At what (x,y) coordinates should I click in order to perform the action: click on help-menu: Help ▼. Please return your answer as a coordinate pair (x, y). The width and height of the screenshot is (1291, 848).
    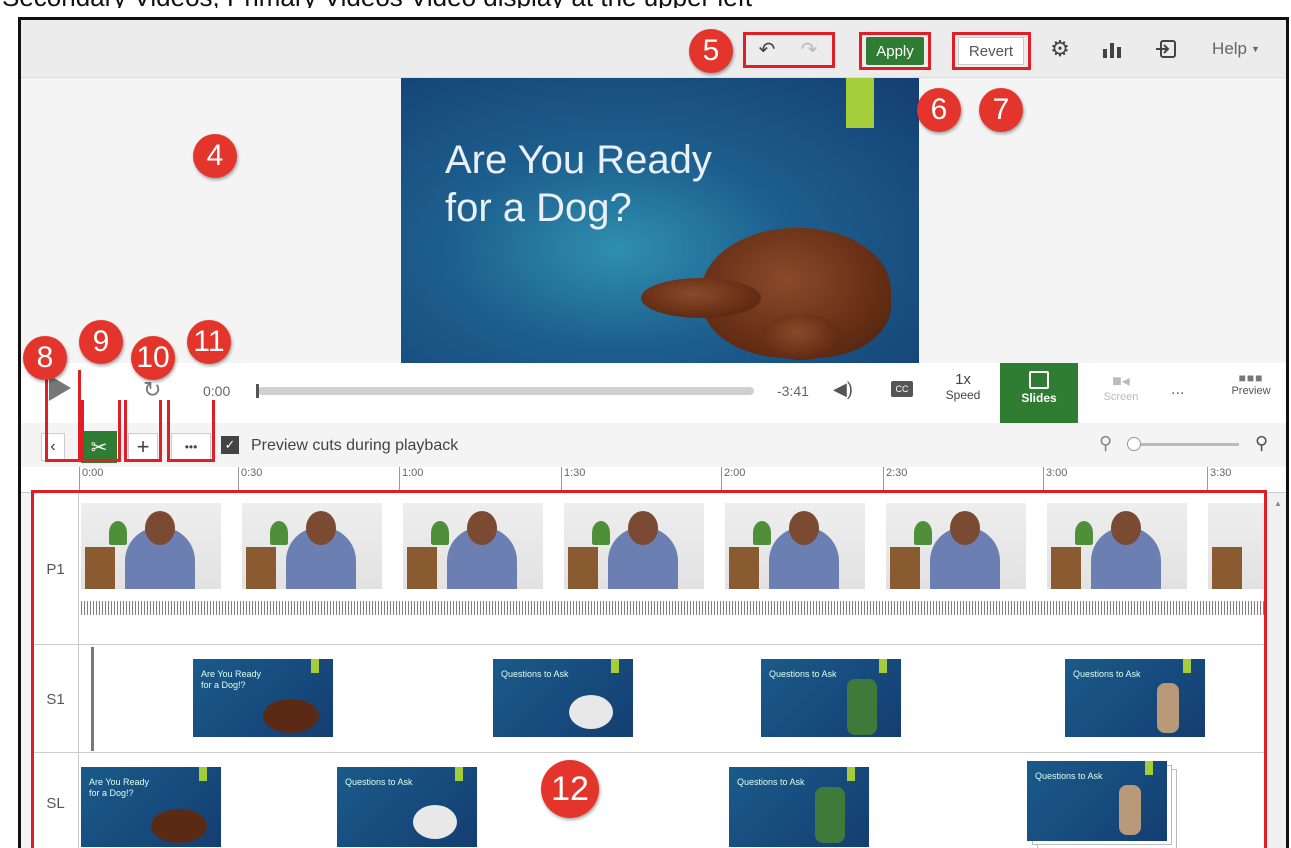
    Looking at the image, I should click on (1236, 49).